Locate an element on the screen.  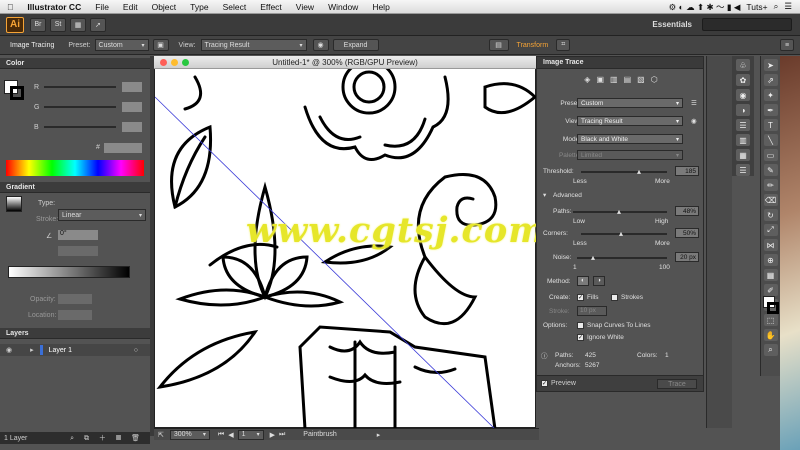
preset-menu-icon: ☰ is located at coordinates (694, 103).